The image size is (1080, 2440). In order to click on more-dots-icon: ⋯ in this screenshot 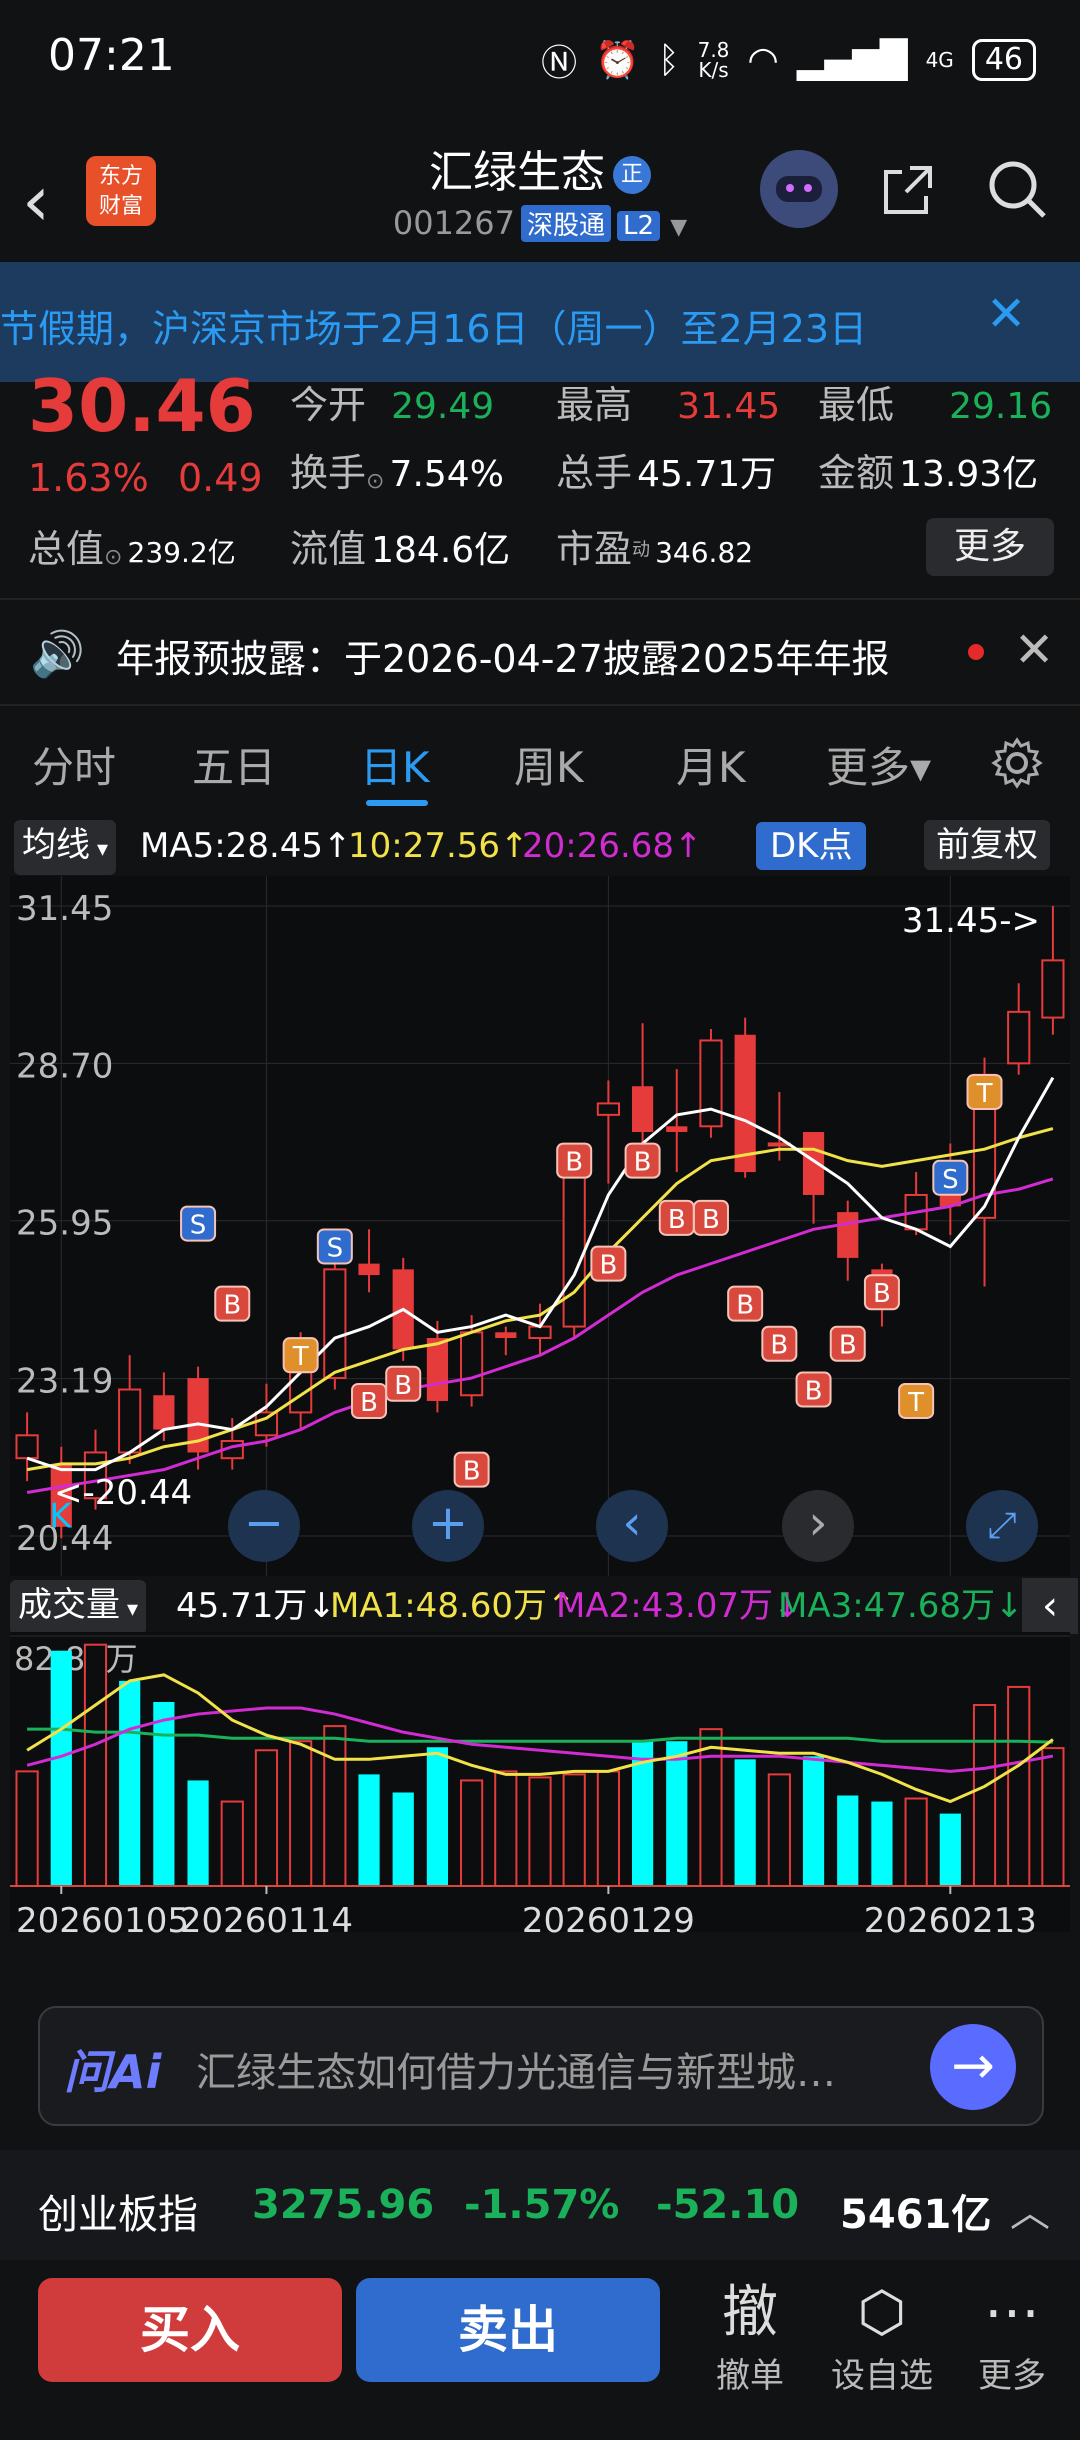, I will do `click(1012, 2312)`.